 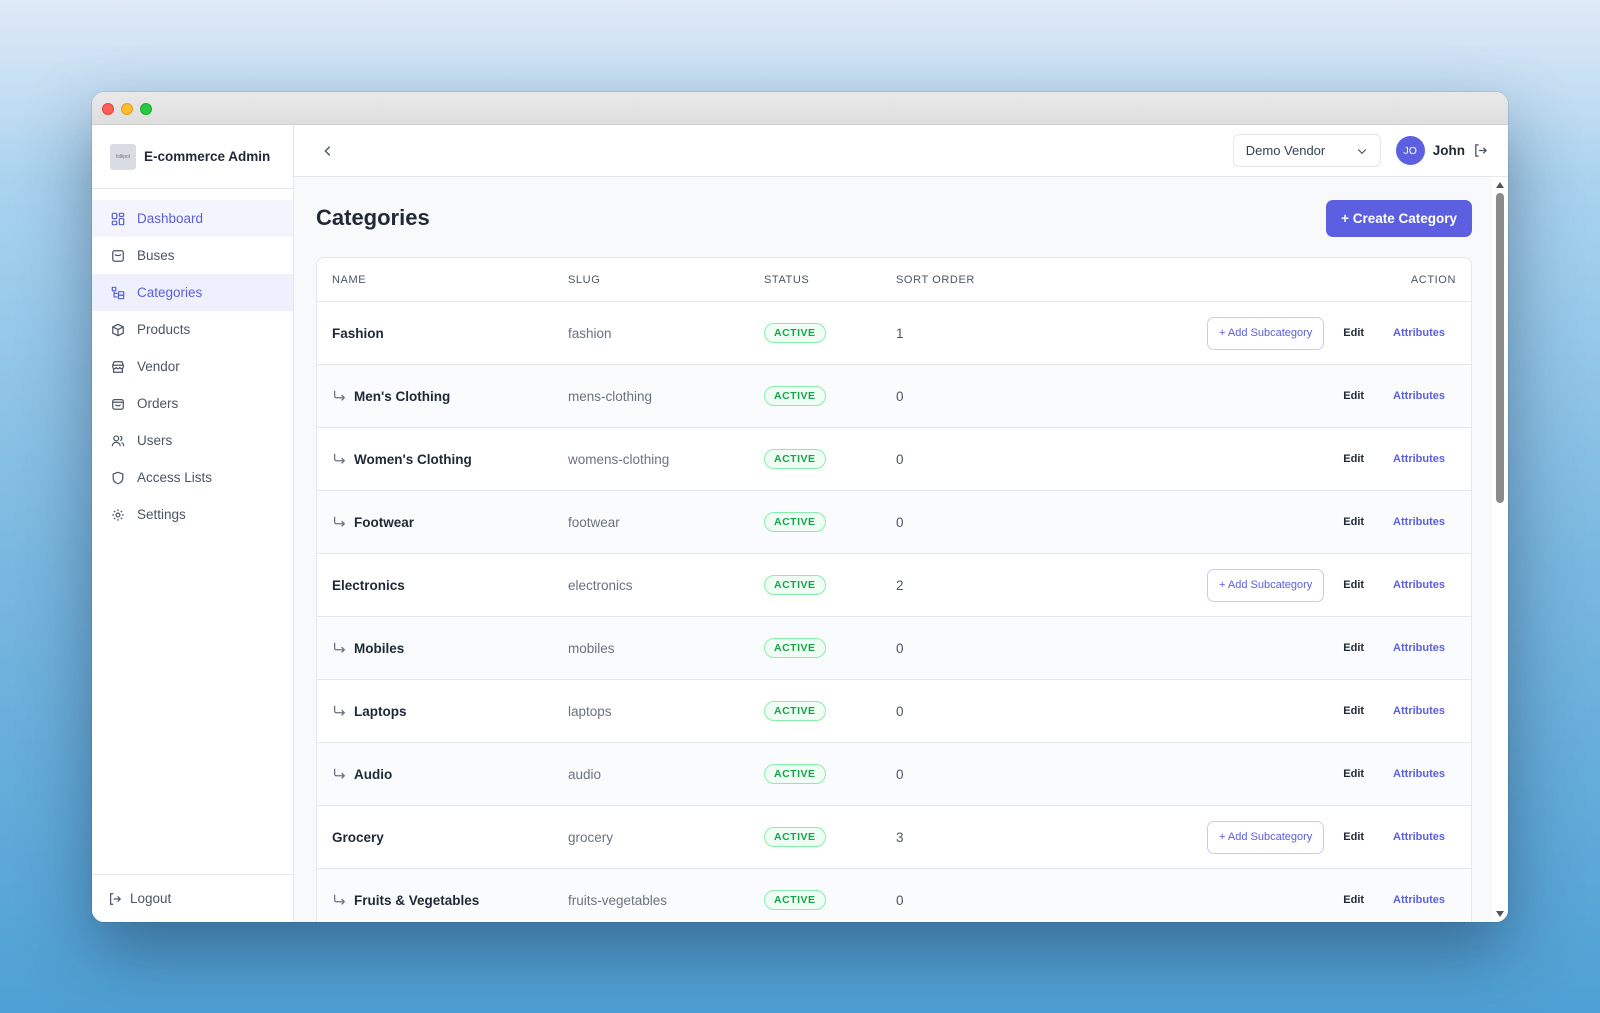 What do you see at coordinates (192, 255) in the screenshot?
I see `sidebar-item-buses: Buses` at bounding box center [192, 255].